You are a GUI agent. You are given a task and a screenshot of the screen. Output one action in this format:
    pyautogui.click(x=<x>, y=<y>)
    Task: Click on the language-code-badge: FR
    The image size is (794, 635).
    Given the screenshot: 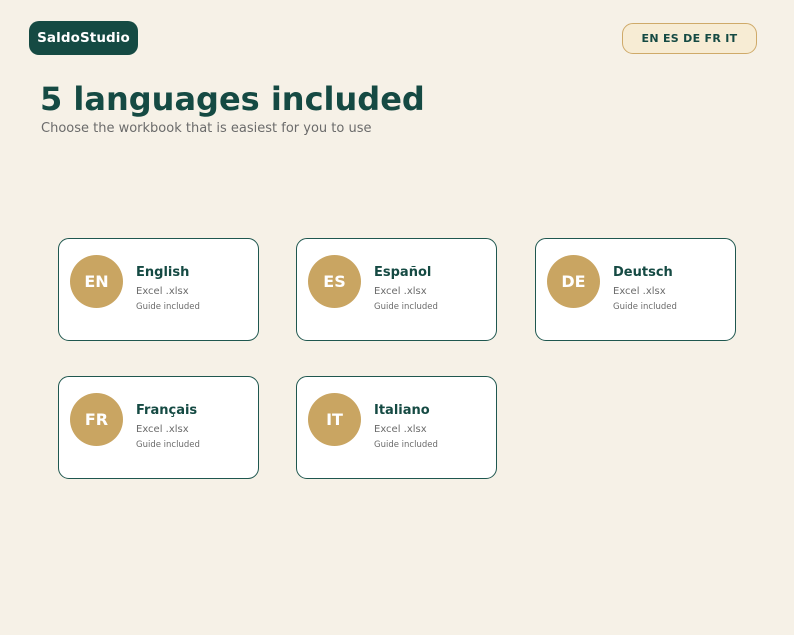 What is the action you would take?
    pyautogui.click(x=96, y=419)
    